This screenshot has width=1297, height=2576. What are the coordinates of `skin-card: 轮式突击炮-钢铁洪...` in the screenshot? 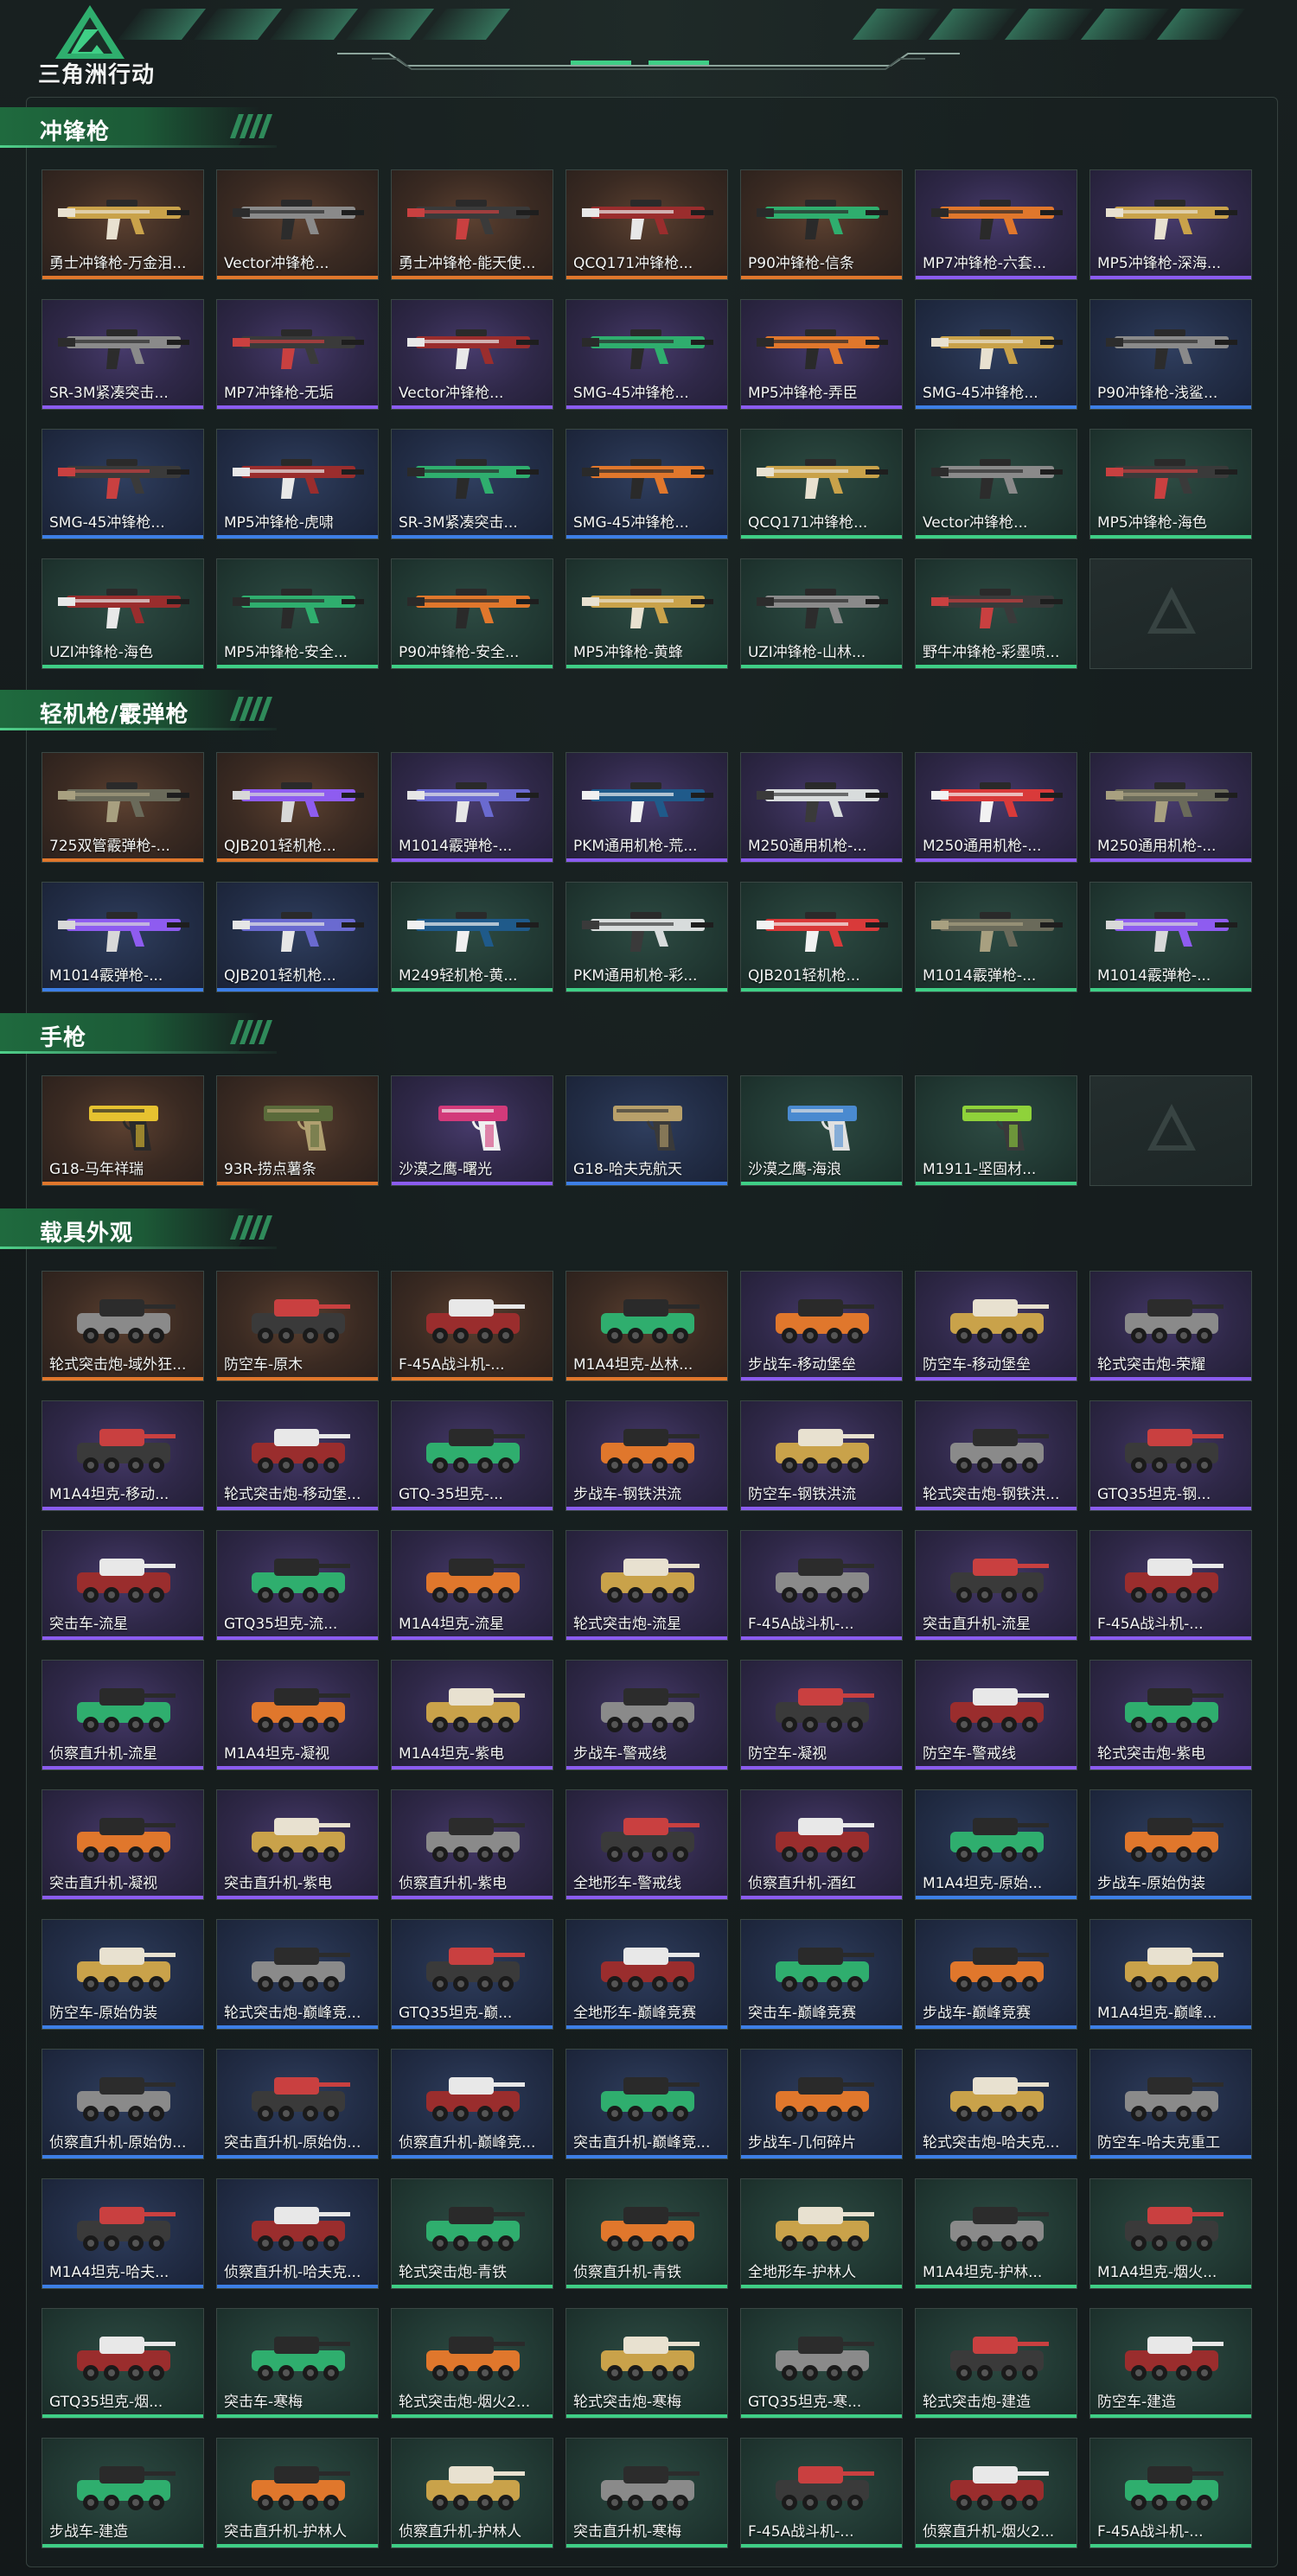 It's located at (996, 1455).